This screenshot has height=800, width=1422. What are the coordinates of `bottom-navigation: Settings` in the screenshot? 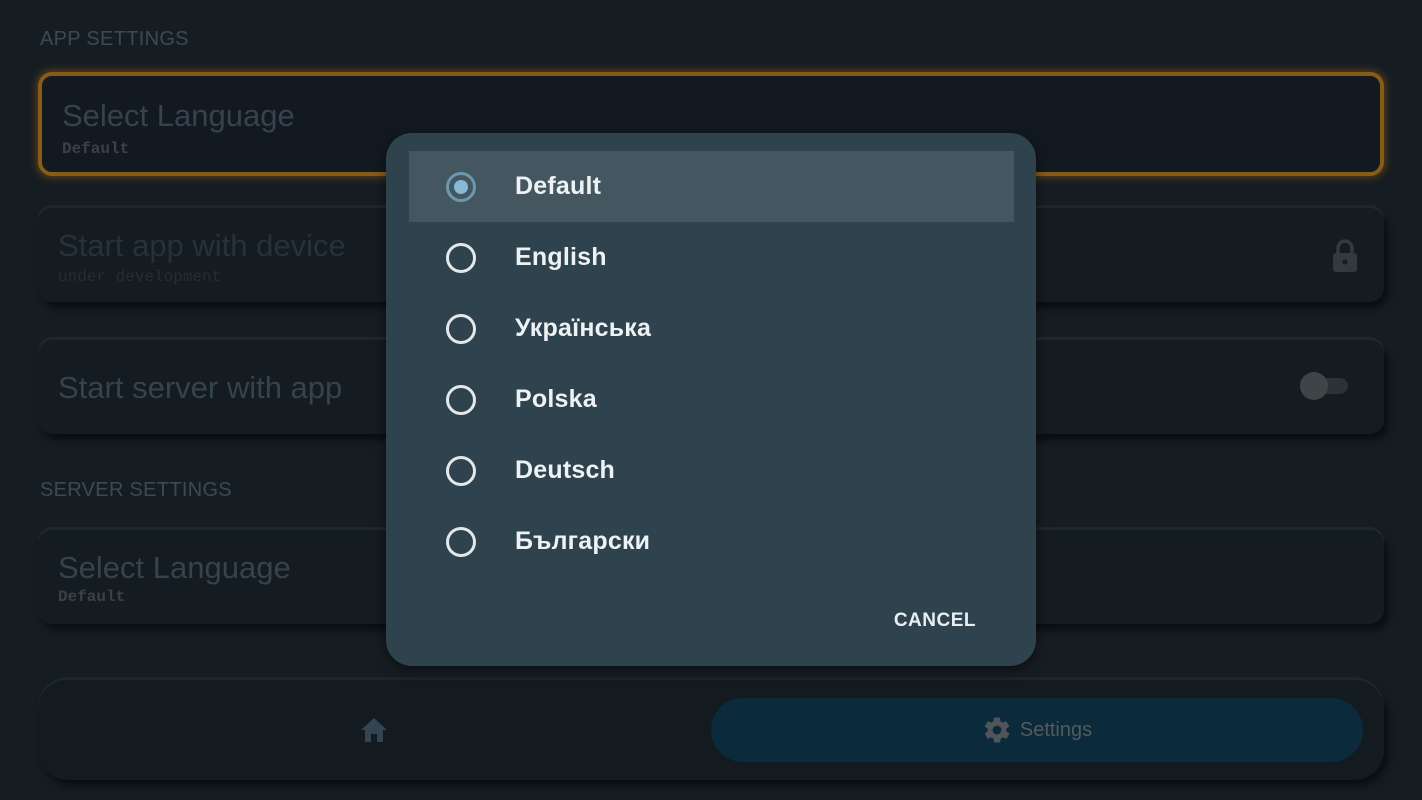 It's located at (711, 730).